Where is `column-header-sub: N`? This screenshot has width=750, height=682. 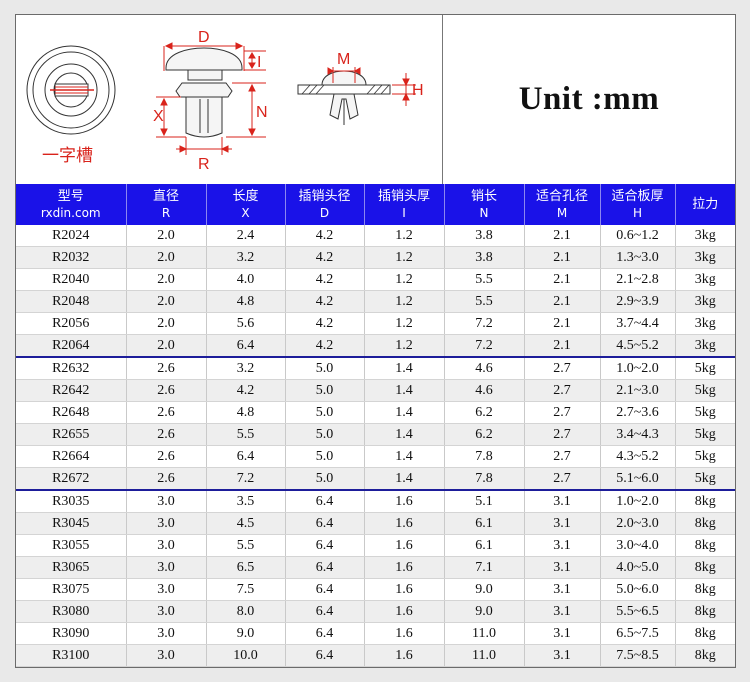
column-header-sub: N is located at coordinates (484, 212).